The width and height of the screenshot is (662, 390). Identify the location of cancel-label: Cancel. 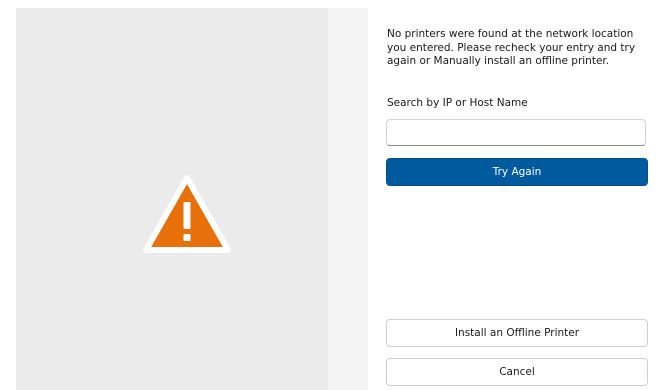
(517, 372).